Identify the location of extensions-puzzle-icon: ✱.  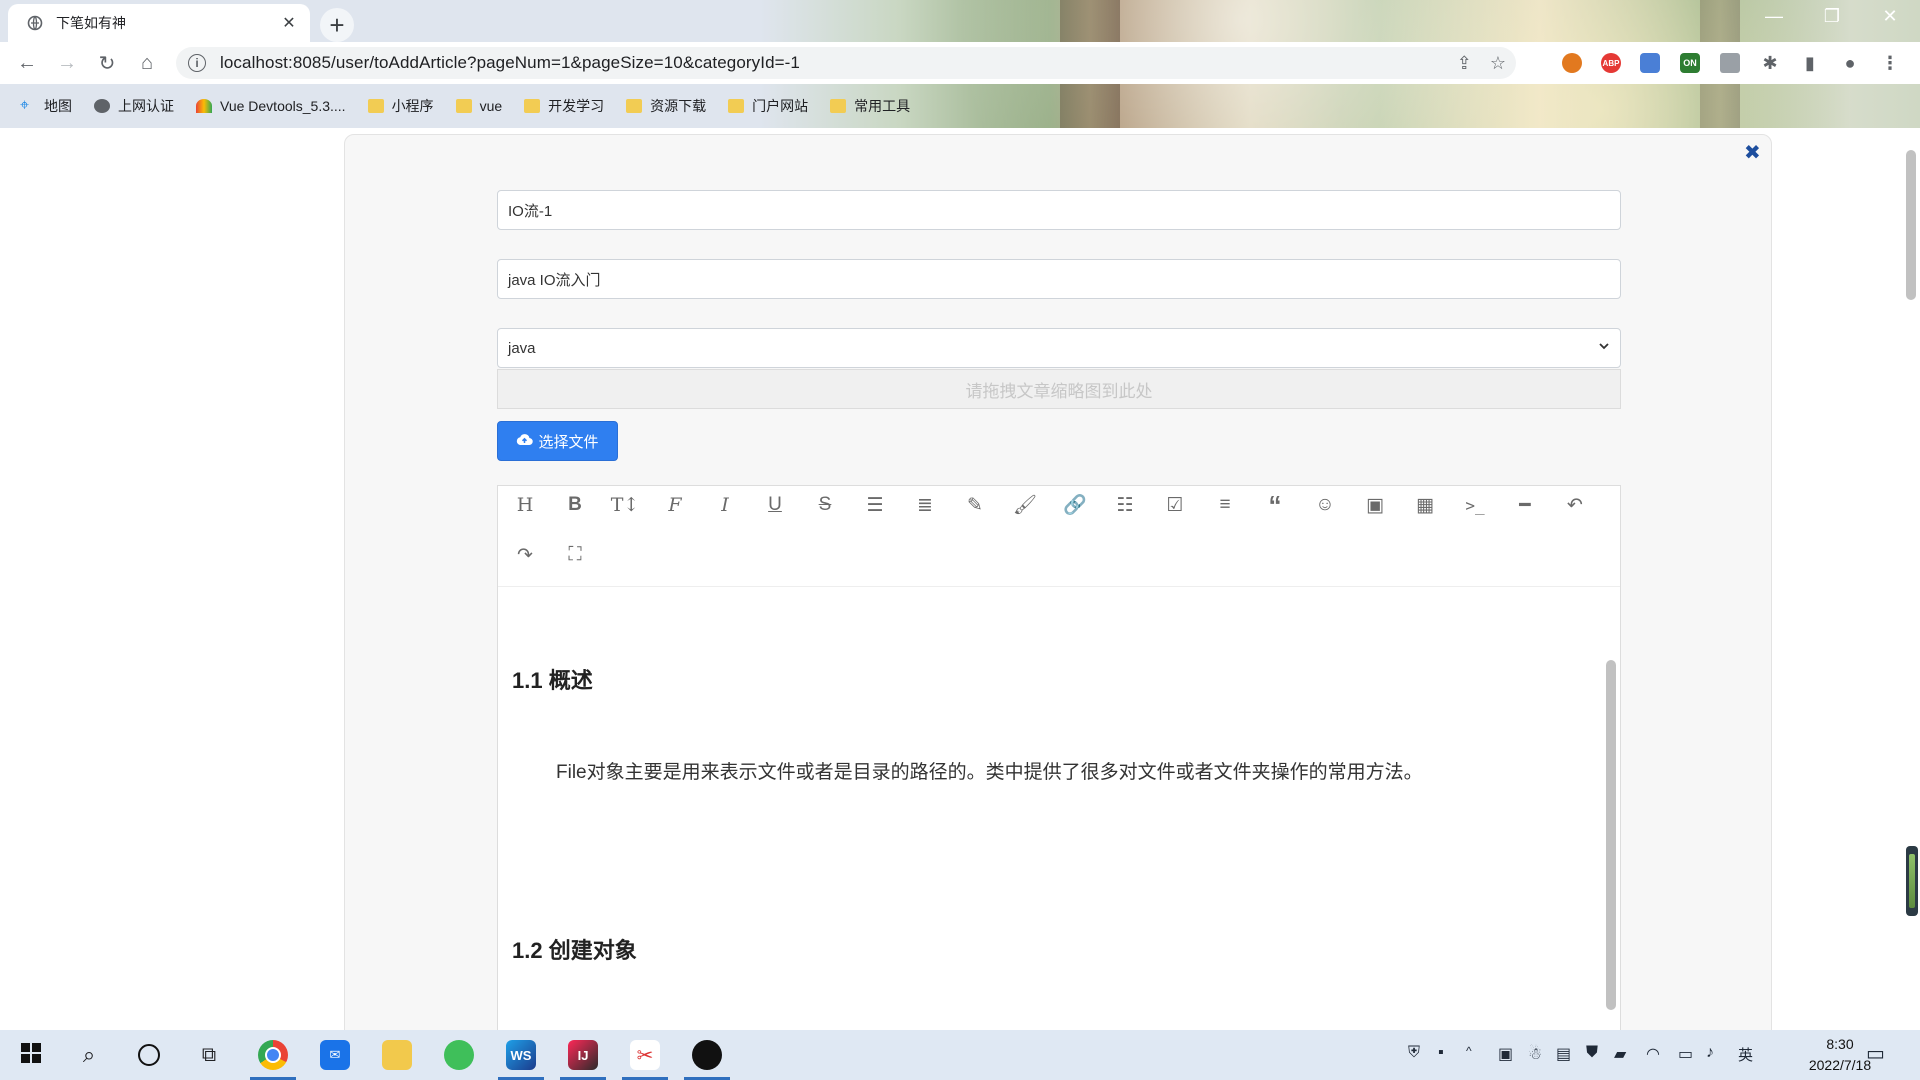
(1770, 63).